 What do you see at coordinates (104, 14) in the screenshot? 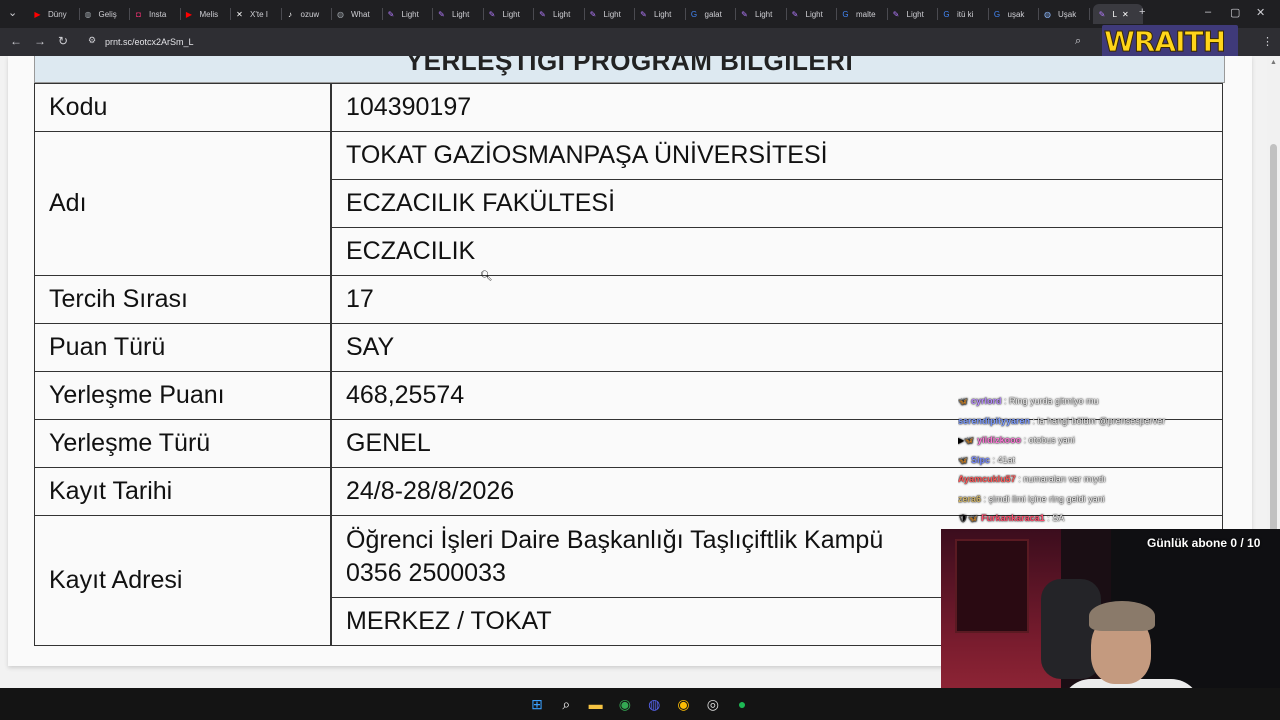
I see `browser-tab: ◍ Geliş` at bounding box center [104, 14].